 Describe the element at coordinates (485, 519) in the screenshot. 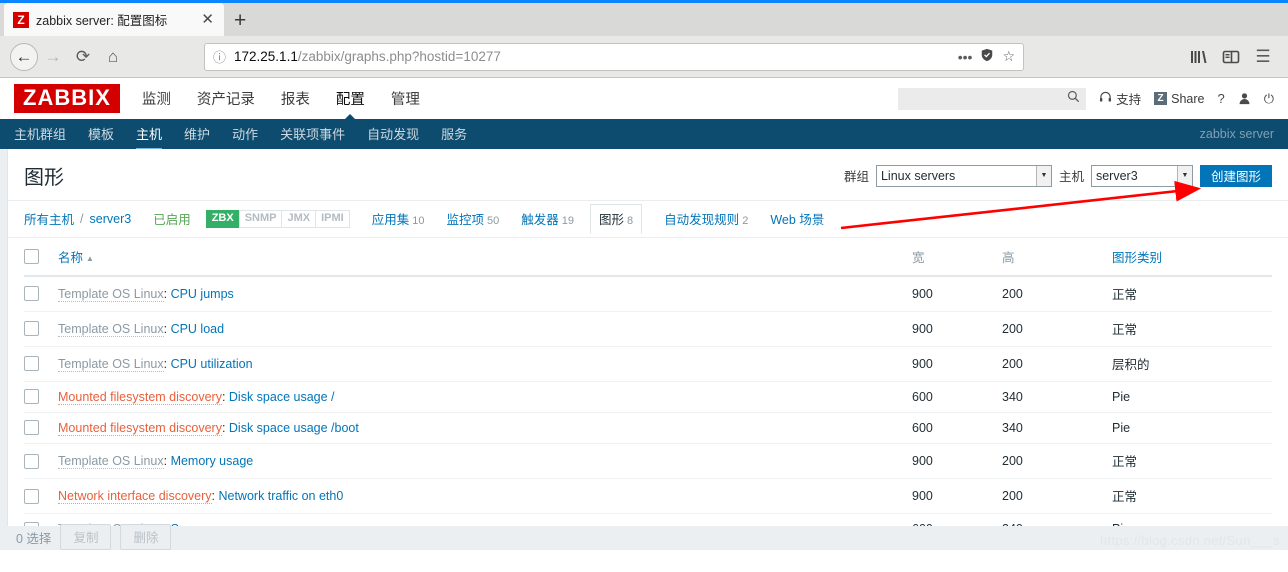

I see `graph-name-cell: Template OS Linux: Swap usage` at that location.